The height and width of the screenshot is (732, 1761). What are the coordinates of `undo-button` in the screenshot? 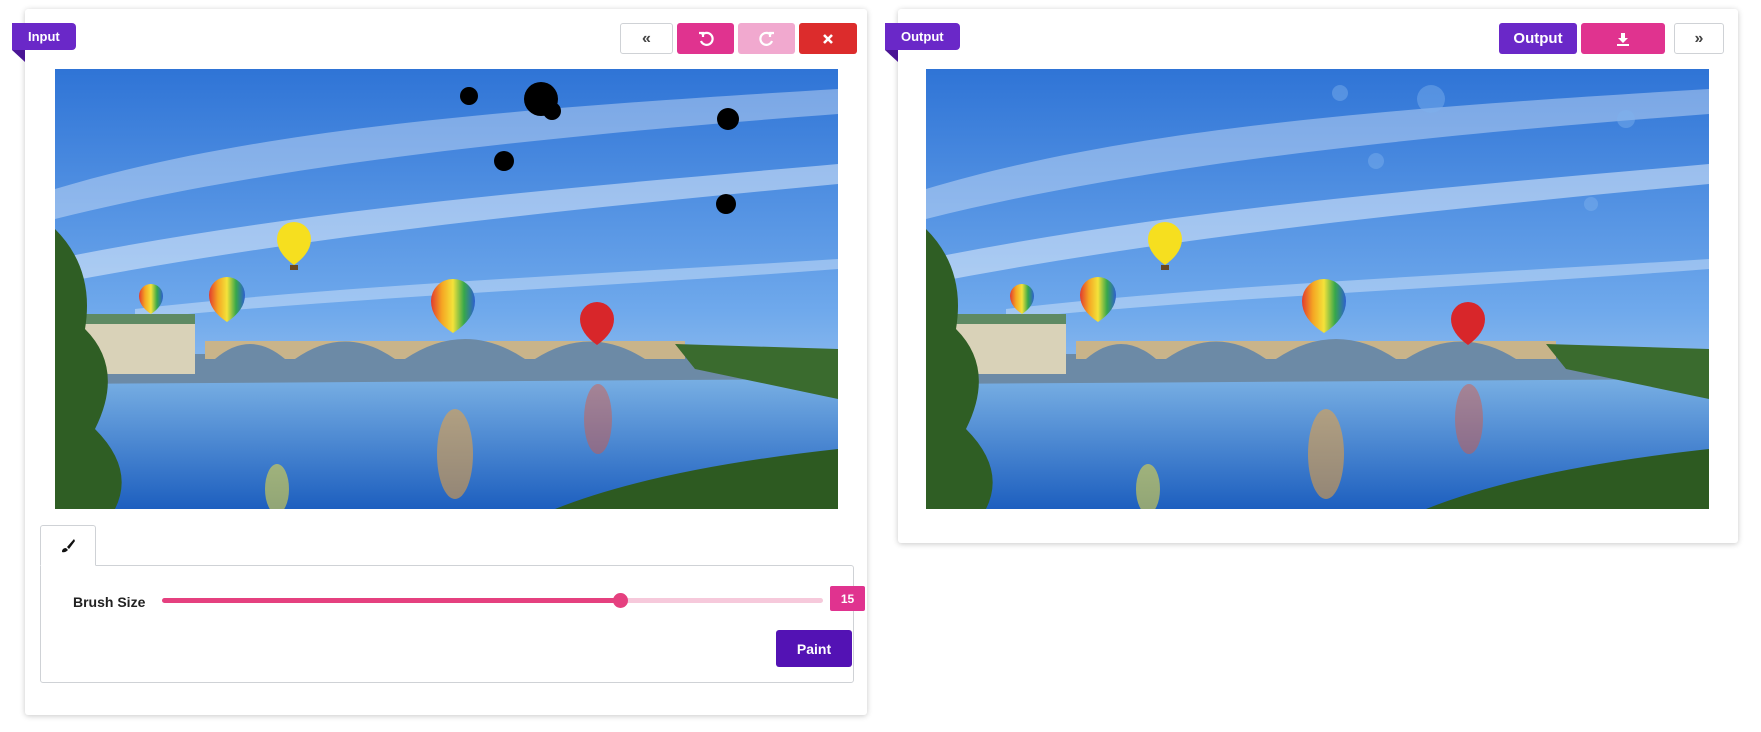 It's located at (705, 38).